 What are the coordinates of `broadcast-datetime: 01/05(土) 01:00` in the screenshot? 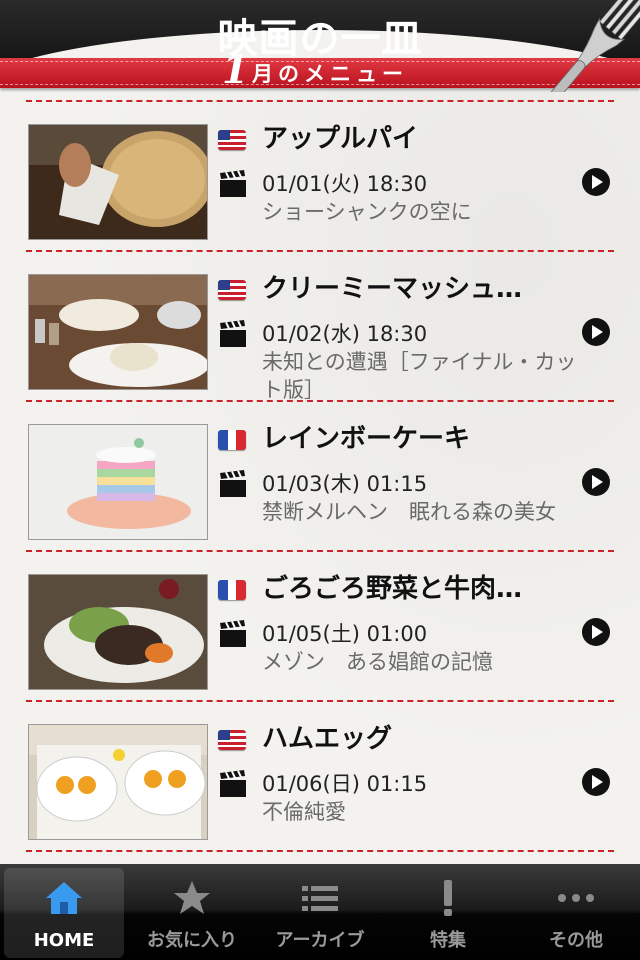 It's located at (345, 634).